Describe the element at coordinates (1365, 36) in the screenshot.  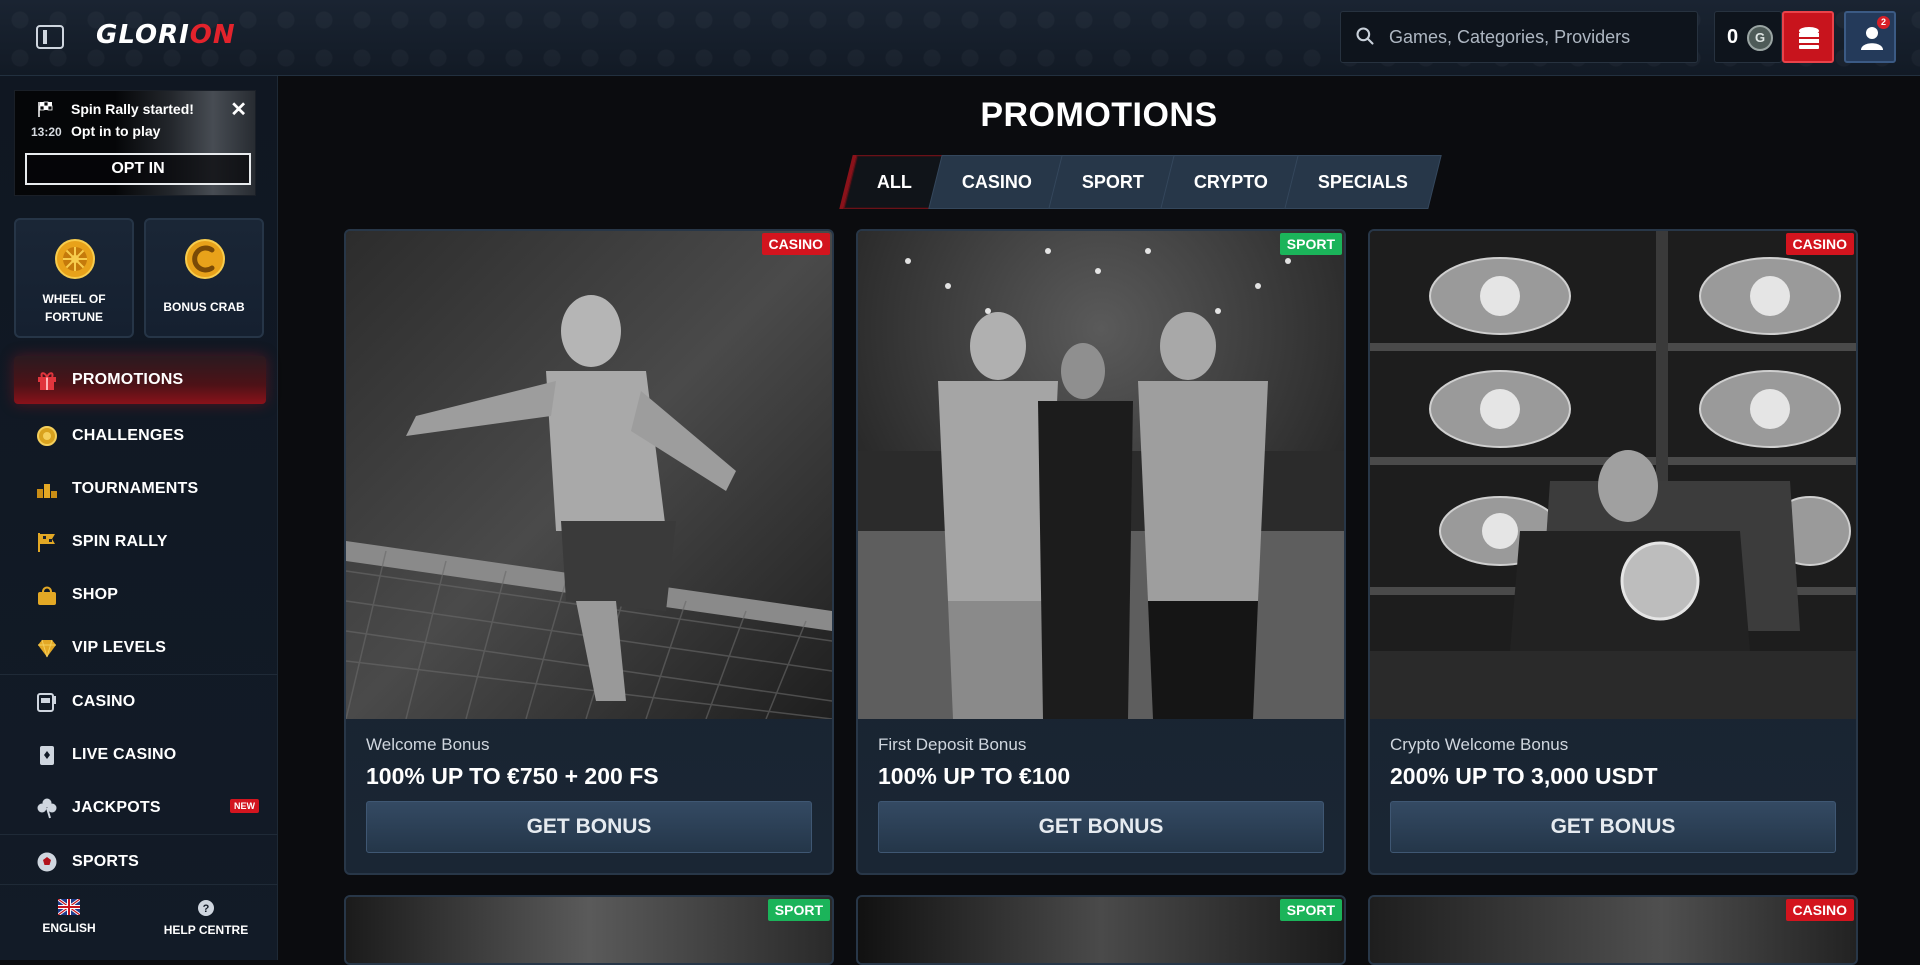
I see `search-icon` at that location.